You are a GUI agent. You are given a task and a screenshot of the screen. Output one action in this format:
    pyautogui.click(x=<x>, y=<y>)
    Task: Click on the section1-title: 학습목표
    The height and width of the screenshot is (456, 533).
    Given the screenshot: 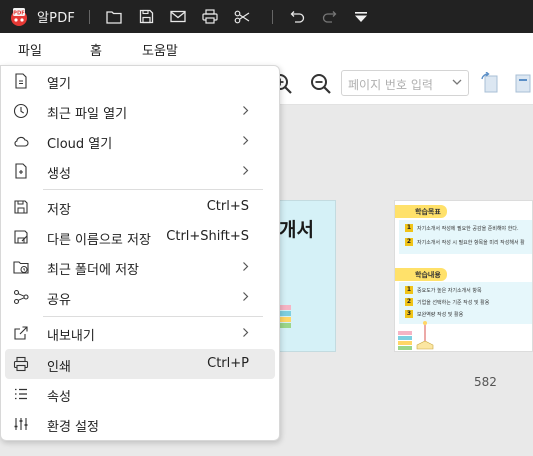 What is the action you would take?
    pyautogui.click(x=421, y=211)
    